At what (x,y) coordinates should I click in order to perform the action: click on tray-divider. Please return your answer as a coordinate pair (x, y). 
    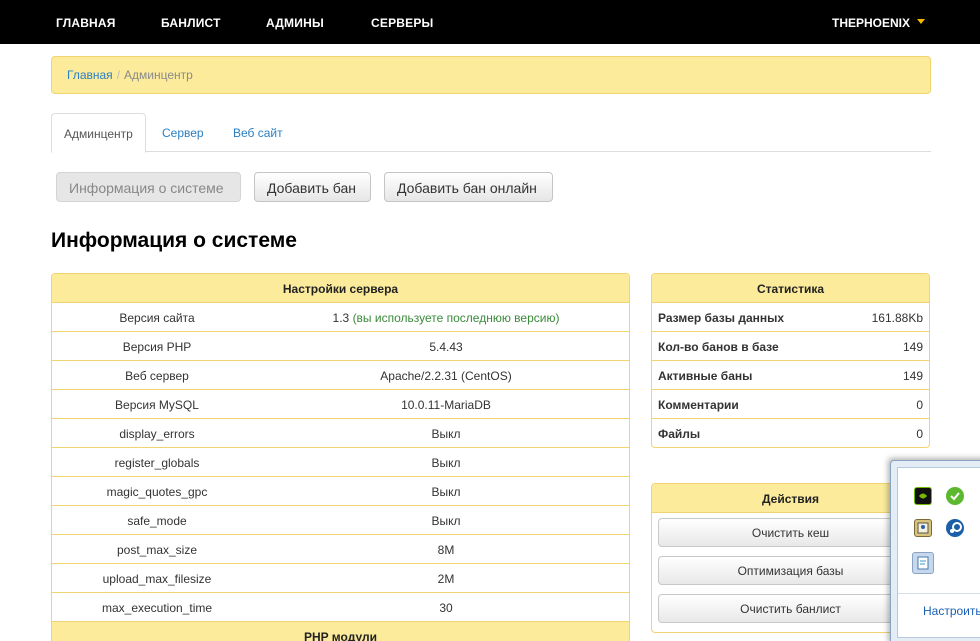
    Looking at the image, I should click on (939, 593).